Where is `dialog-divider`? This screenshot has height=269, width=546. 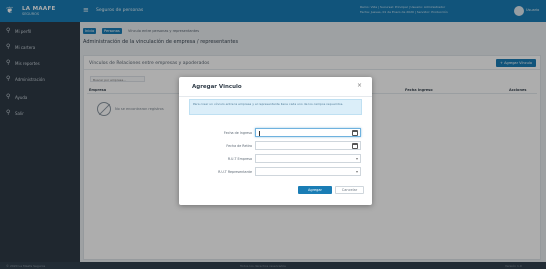 dialog-divider is located at coordinates (275, 96).